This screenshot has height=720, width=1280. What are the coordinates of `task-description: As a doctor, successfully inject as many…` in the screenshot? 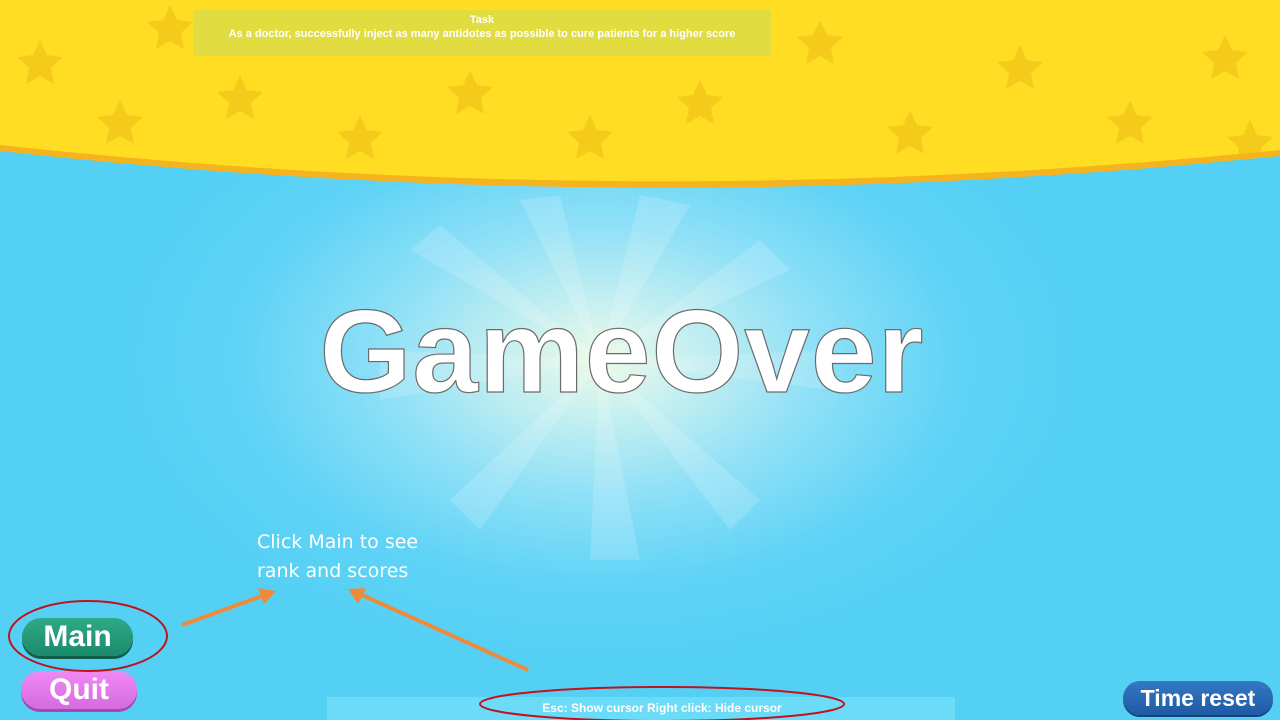 It's located at (482, 34).